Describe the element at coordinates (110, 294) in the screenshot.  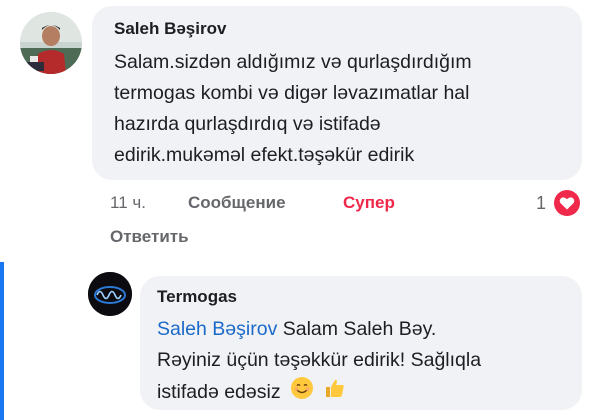
I see `reply-avatar` at that location.